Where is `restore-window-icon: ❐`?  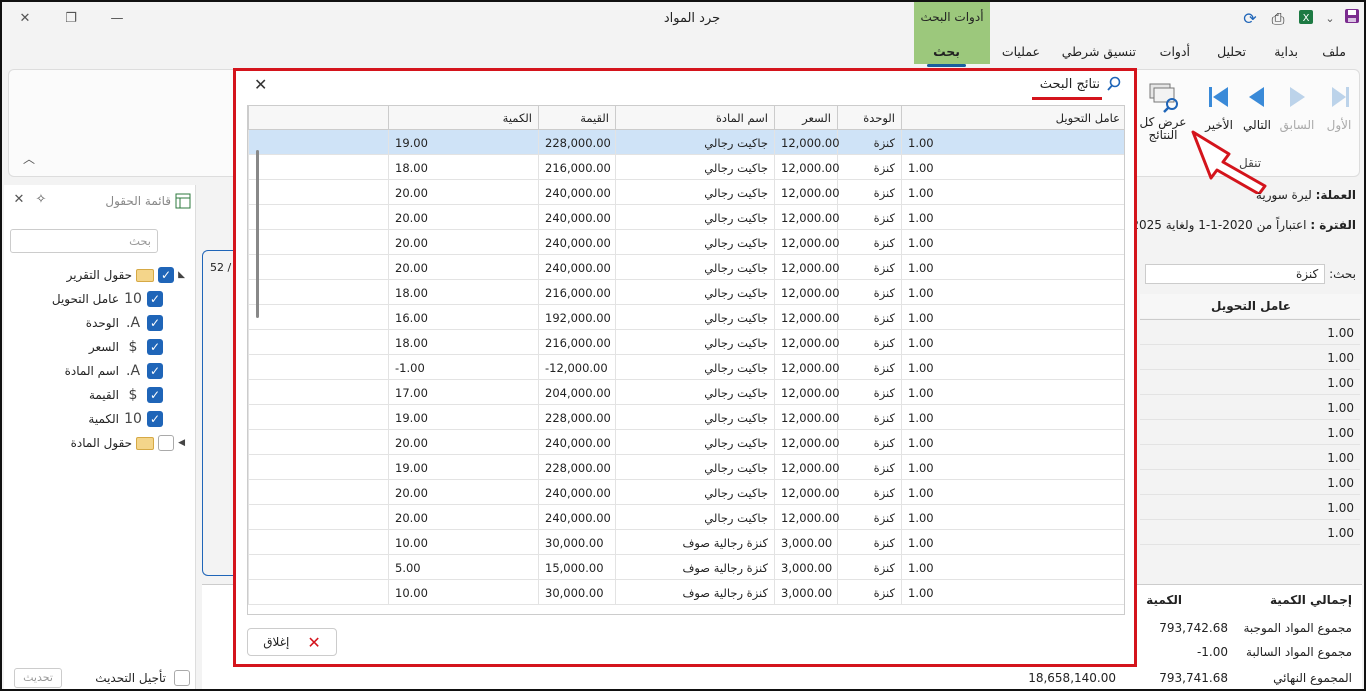
restore-window-icon: ❐ is located at coordinates (71, 19).